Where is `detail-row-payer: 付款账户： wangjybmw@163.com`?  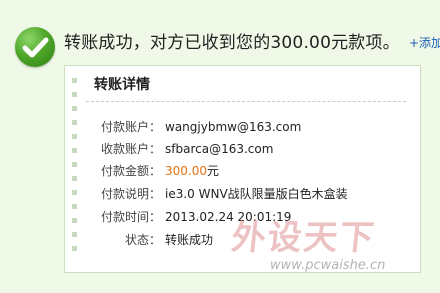
detail-row-payer: 付款账户： wangjybmw@163.com is located at coordinates (193, 127).